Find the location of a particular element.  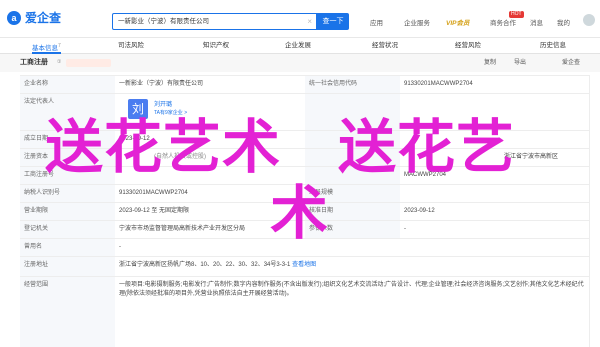

nav-apps: 应用 is located at coordinates (376, 22).